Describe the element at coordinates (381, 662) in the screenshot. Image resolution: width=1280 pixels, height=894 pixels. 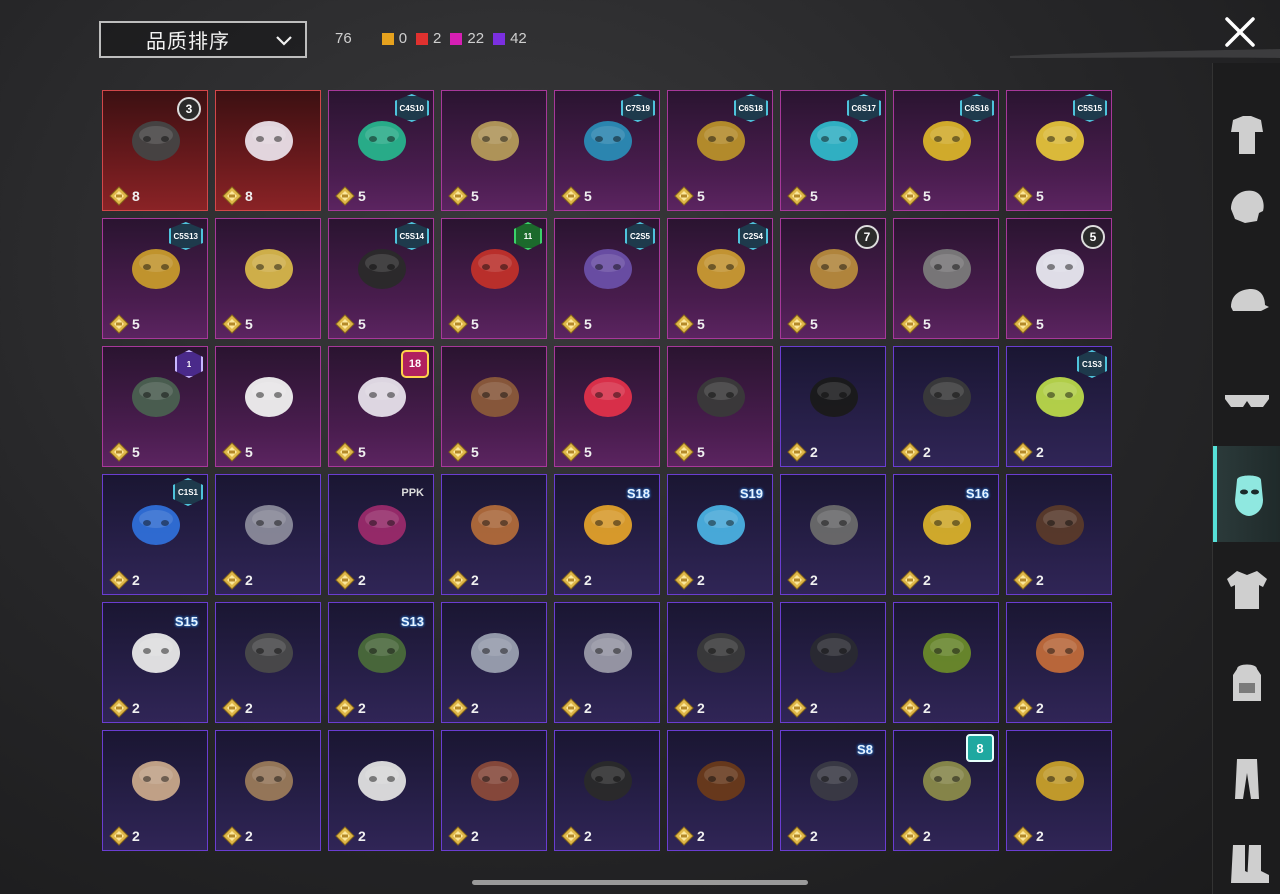
I see `item-slot: S13 2` at that location.